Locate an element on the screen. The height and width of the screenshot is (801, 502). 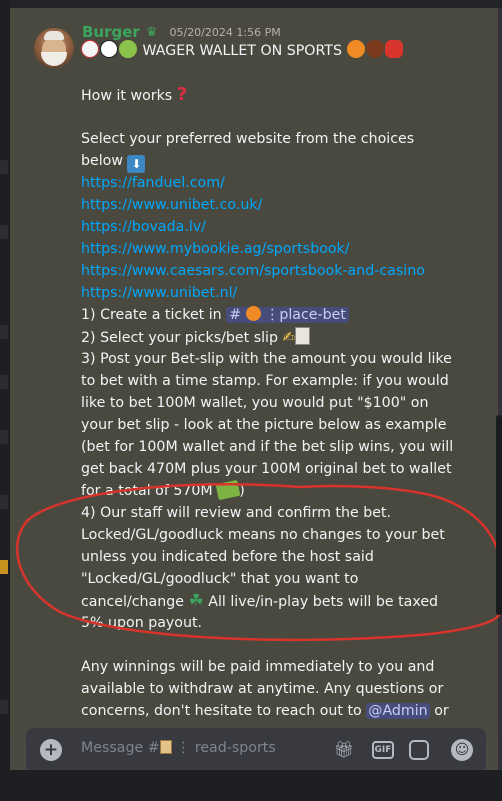
message-input: Message # ⋮ read-sports is located at coordinates (178, 748).